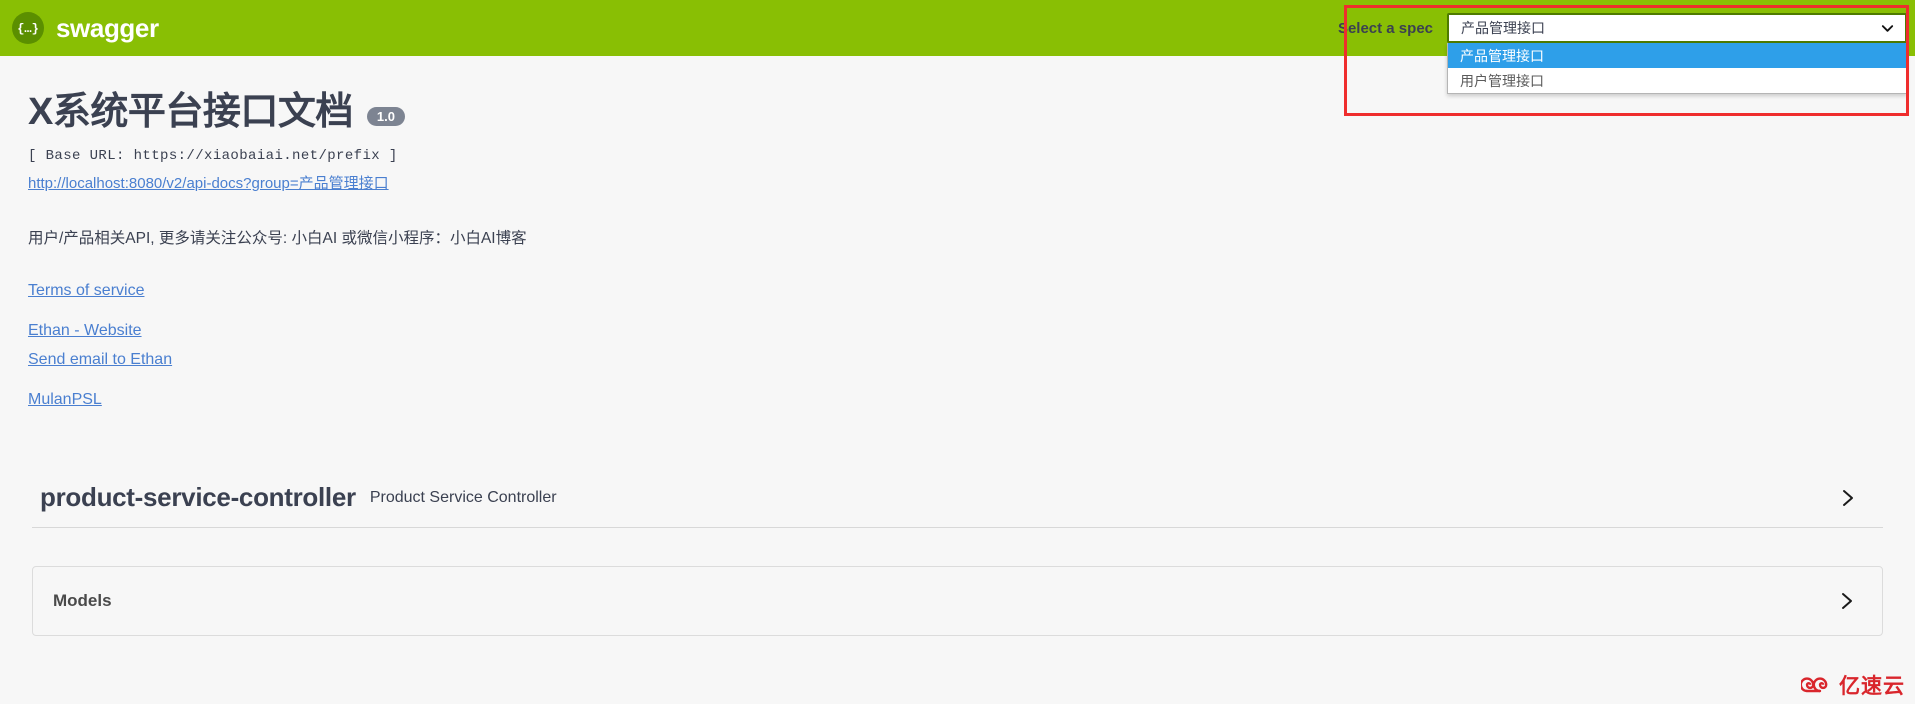  What do you see at coordinates (65, 400) in the screenshot?
I see `license-link: MulanPSL` at bounding box center [65, 400].